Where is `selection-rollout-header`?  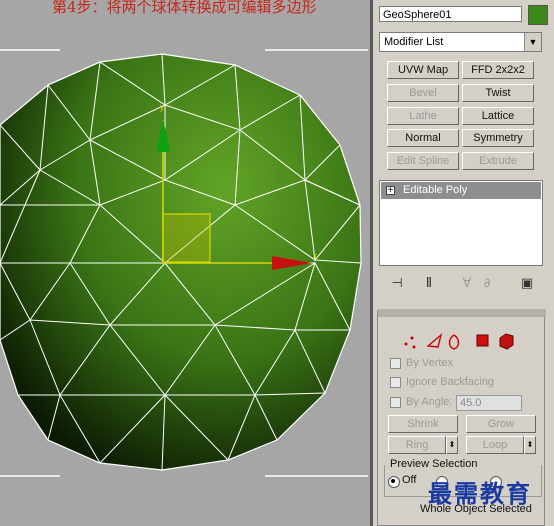
selection-rollout-header is located at coordinates (462, 313).